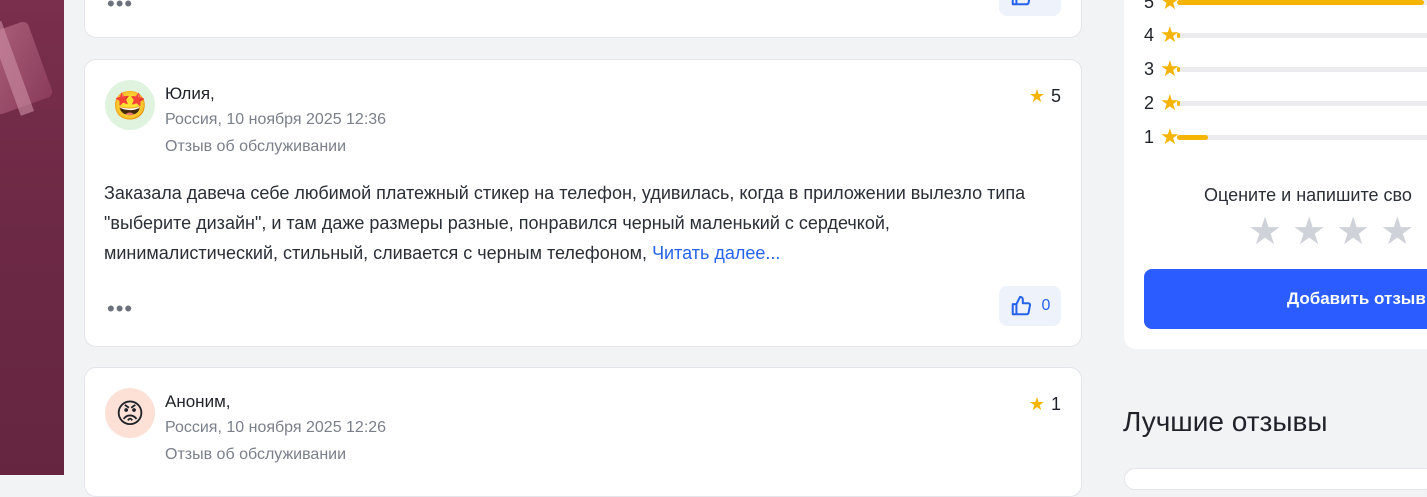  I want to click on avatar: 🤩, so click(130, 105).